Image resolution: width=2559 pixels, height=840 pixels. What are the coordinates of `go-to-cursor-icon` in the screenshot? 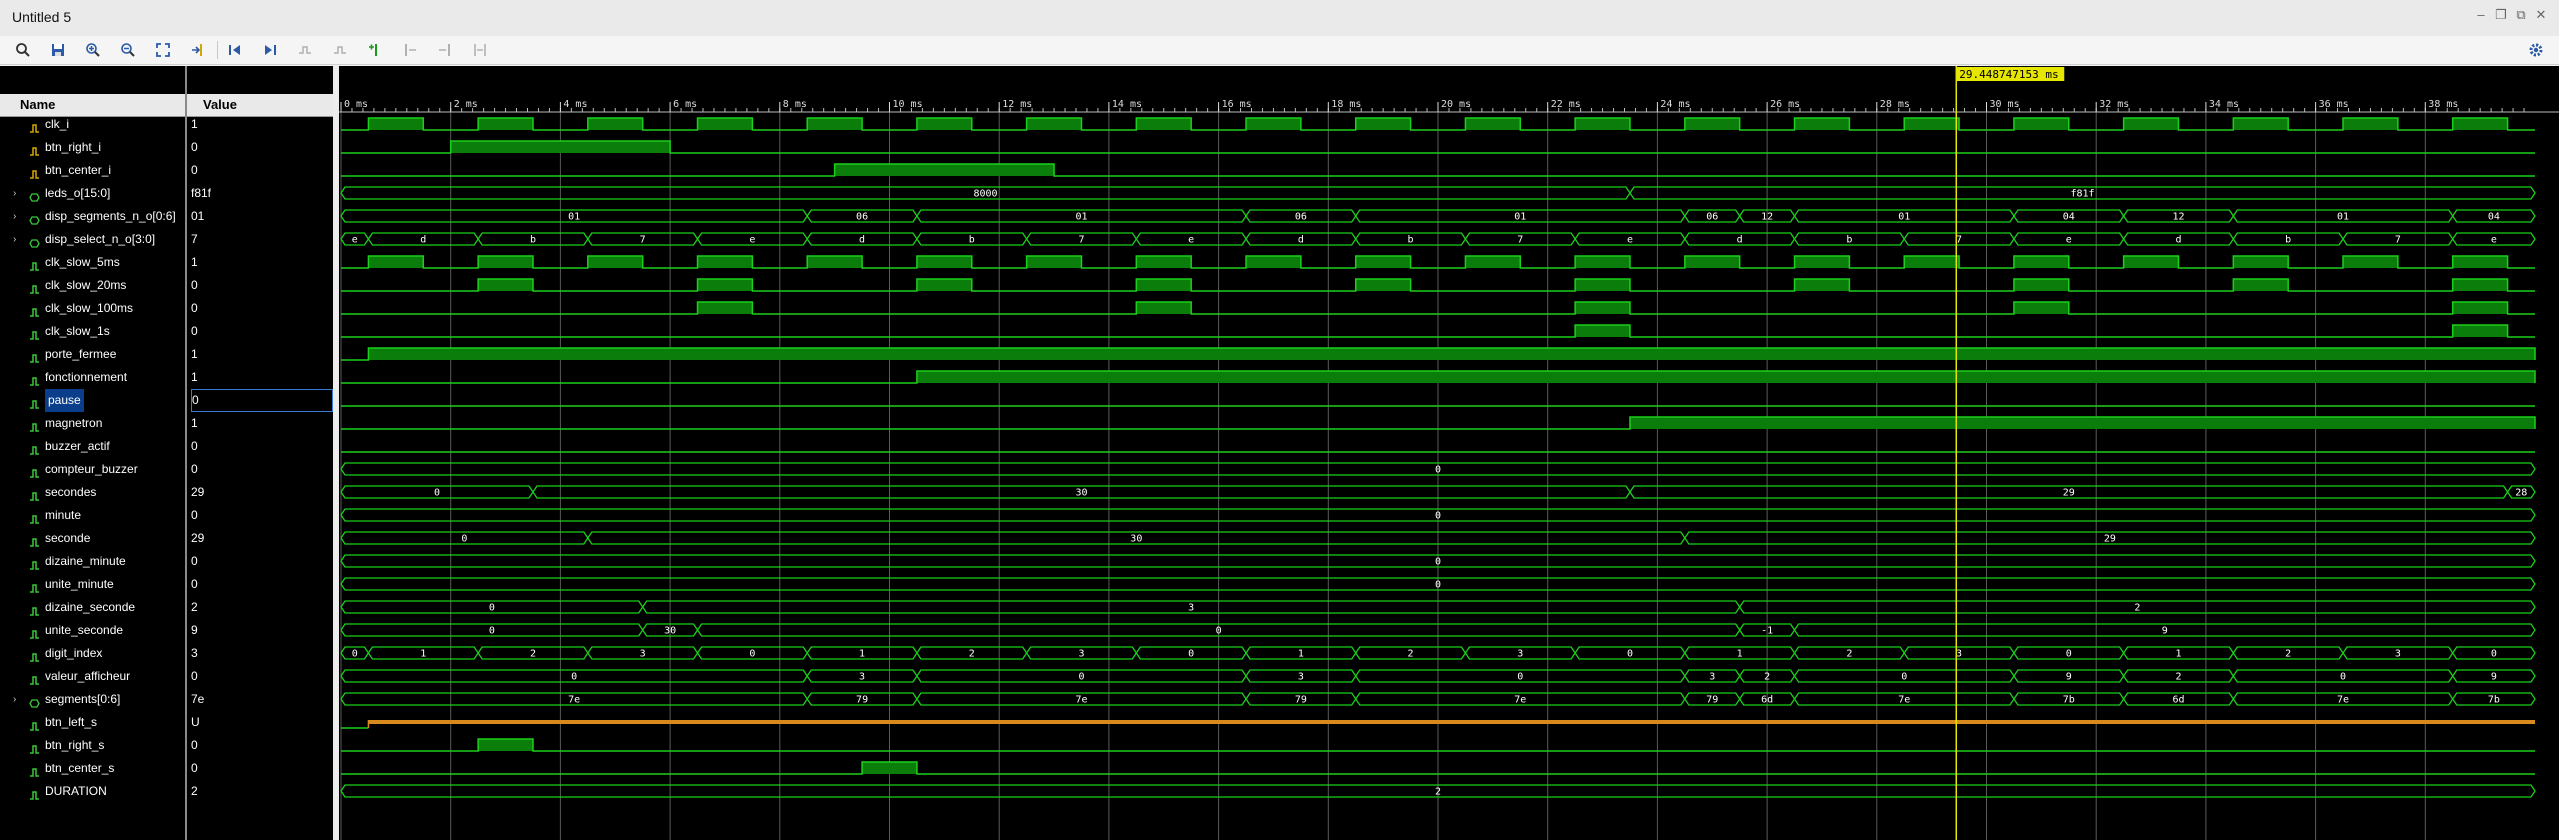 It's located at (198, 50).